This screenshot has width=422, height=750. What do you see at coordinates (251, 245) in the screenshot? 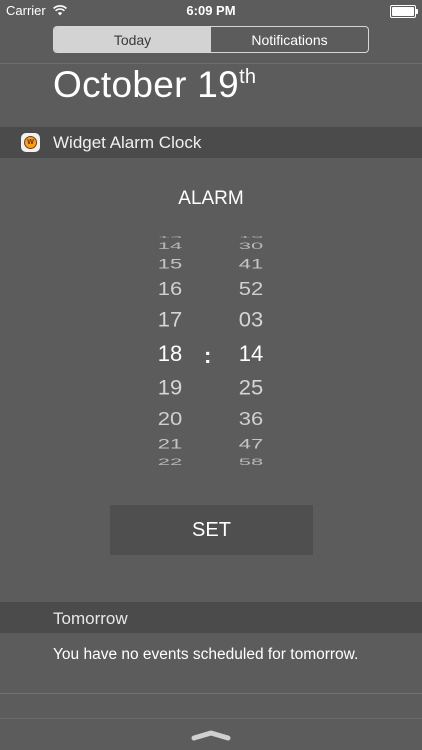
I see `minute-option: 30` at bounding box center [251, 245].